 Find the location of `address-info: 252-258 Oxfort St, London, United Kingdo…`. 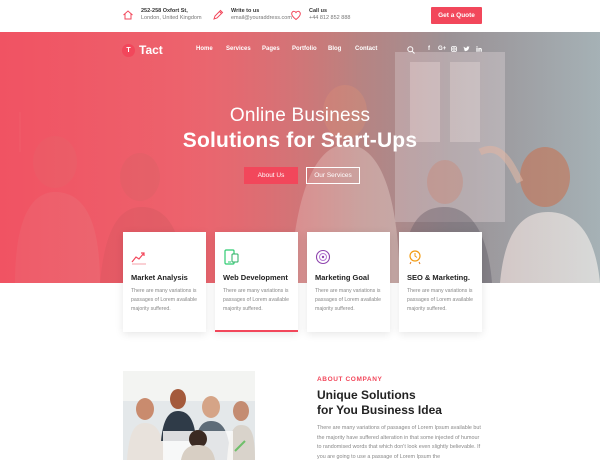

address-info: 252-258 Oxfort St, London, United Kingdo… is located at coordinates (162, 15).